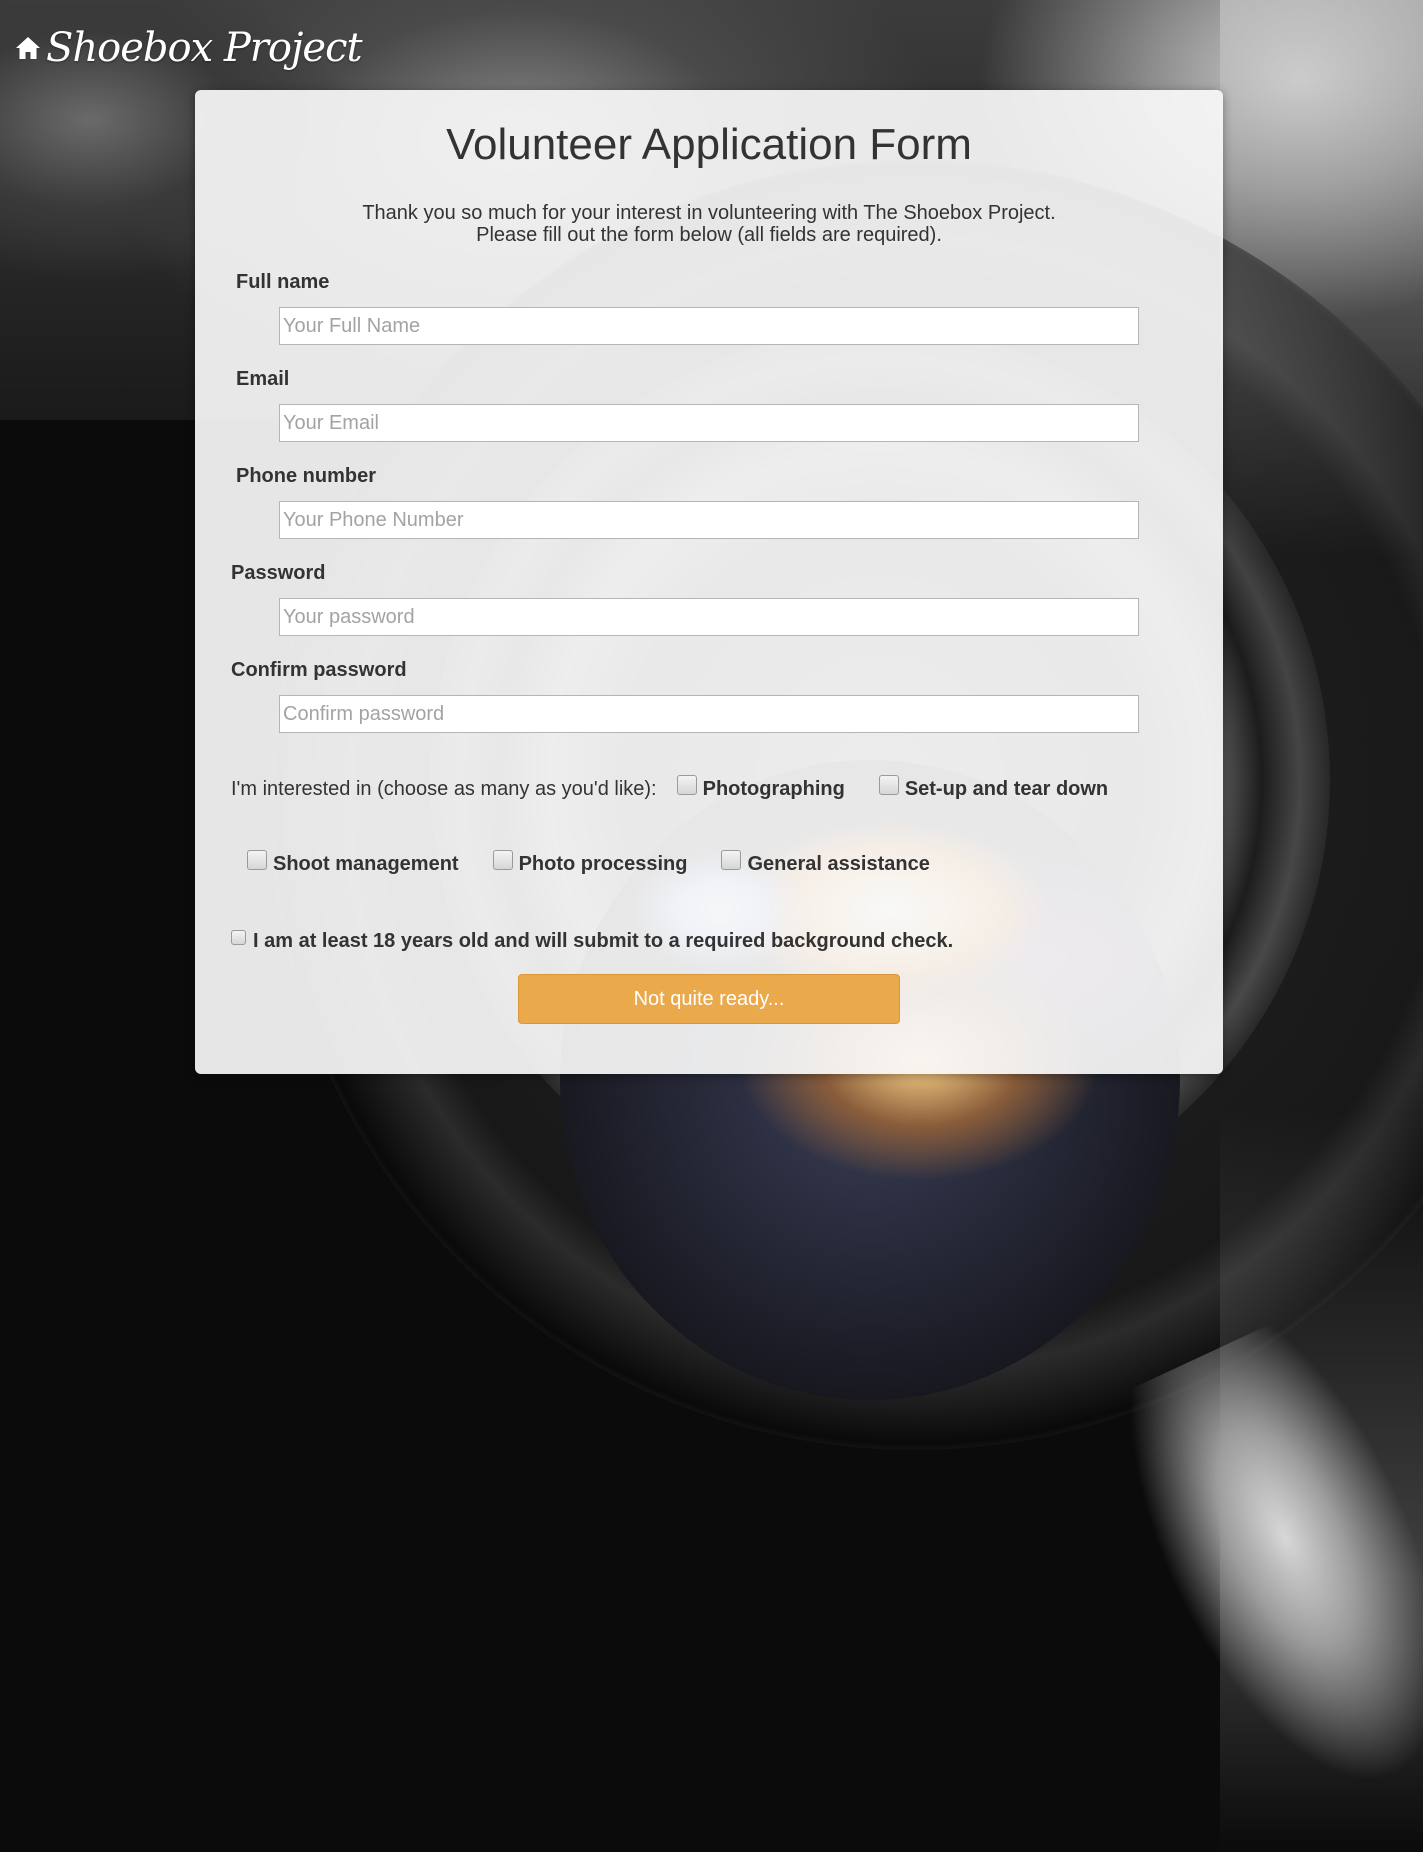  I want to click on age-consent-checkbox, so click(238, 937).